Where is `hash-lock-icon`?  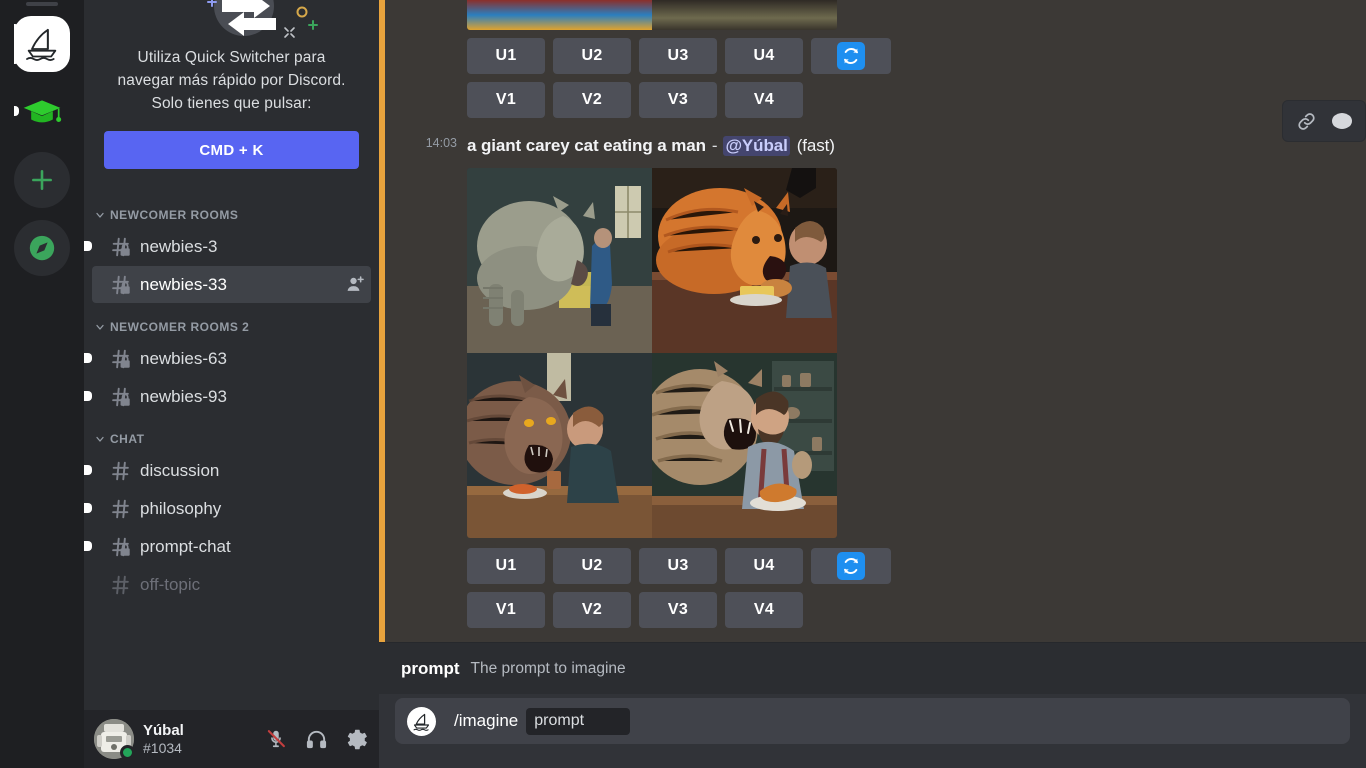
hash-lock-icon is located at coordinates (121, 285).